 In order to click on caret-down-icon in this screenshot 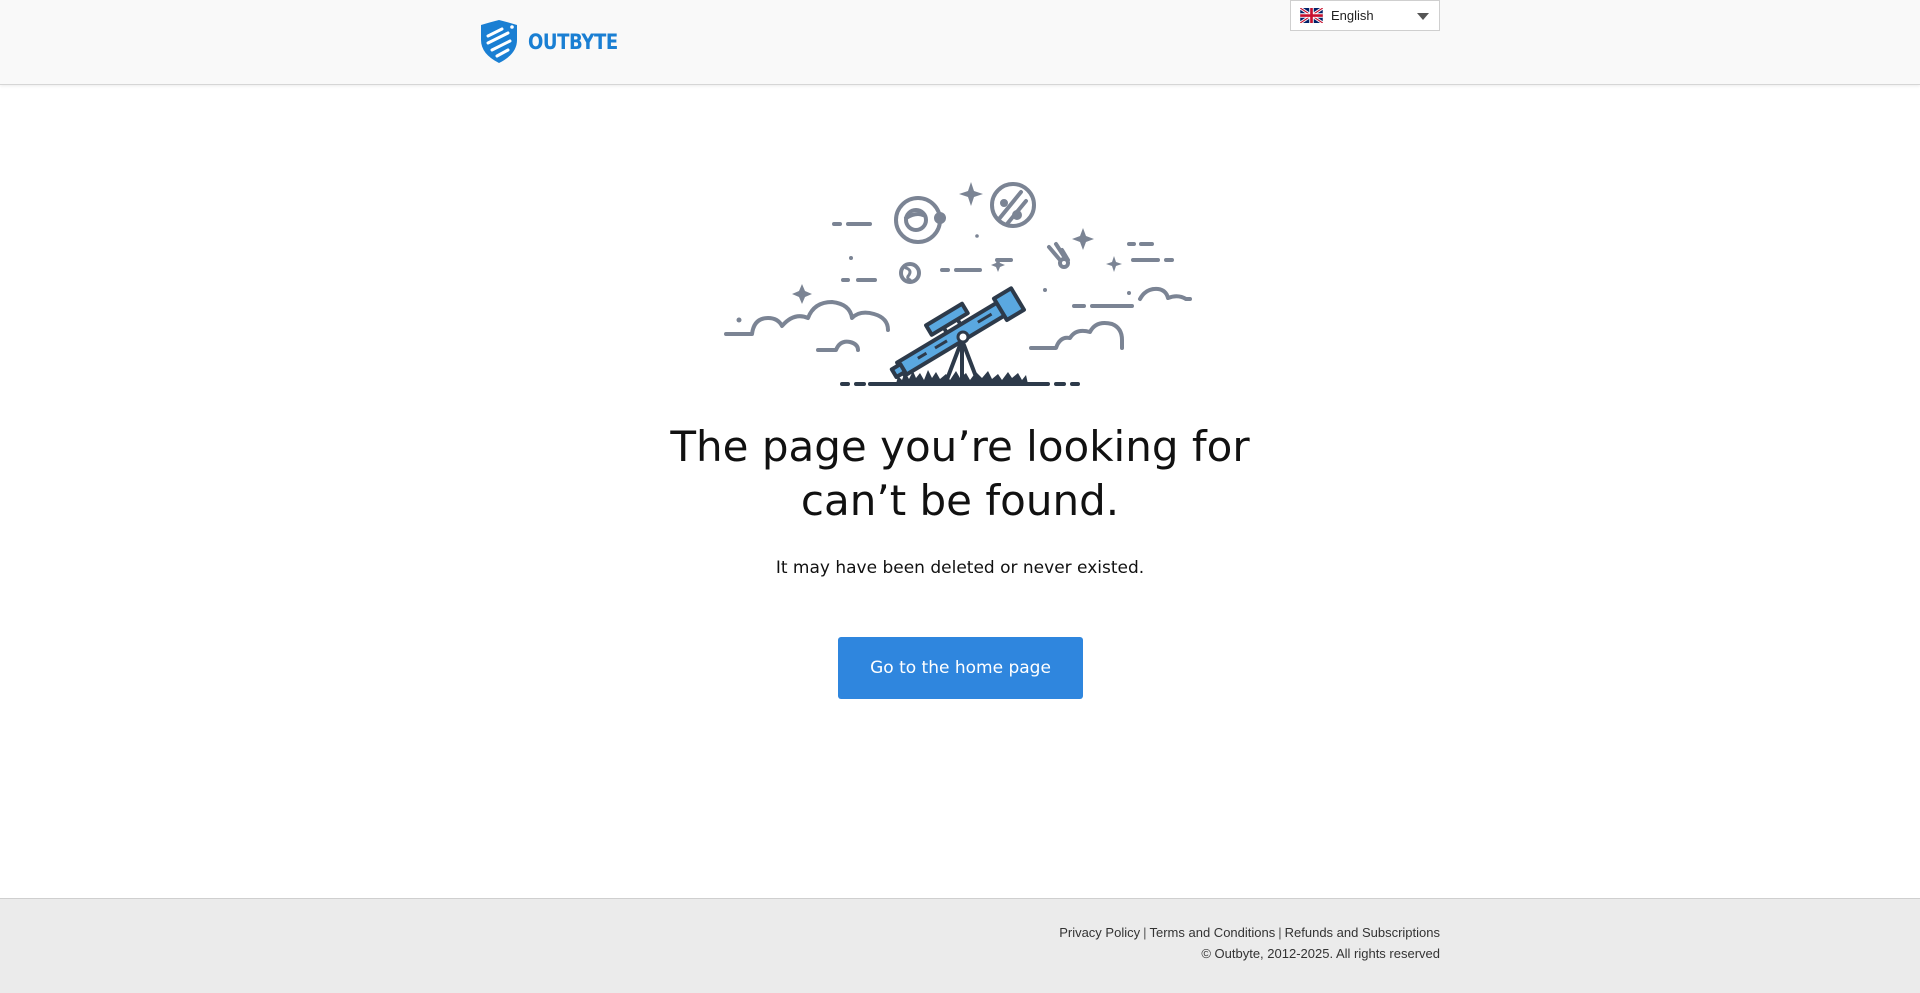, I will do `click(1423, 16)`.